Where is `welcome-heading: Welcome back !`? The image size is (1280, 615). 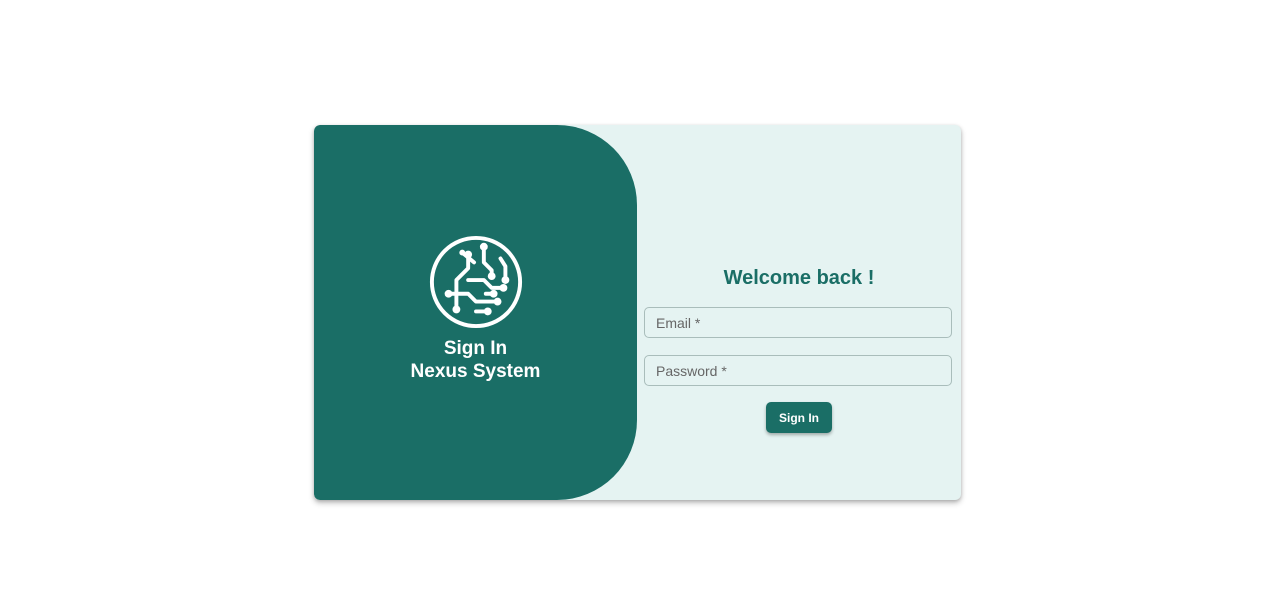 welcome-heading: Welcome back ! is located at coordinates (799, 278).